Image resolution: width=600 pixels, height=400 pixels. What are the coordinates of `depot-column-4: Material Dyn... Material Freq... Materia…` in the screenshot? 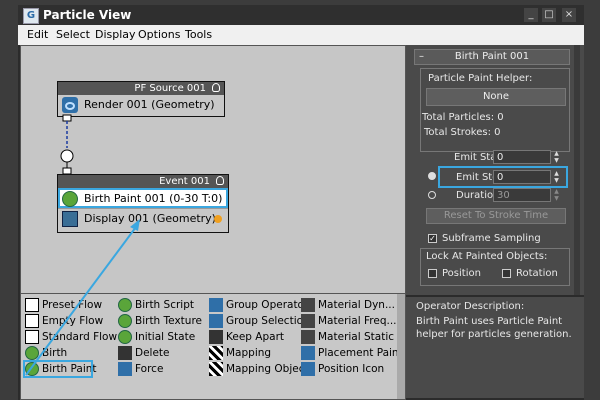 It's located at (351, 337).